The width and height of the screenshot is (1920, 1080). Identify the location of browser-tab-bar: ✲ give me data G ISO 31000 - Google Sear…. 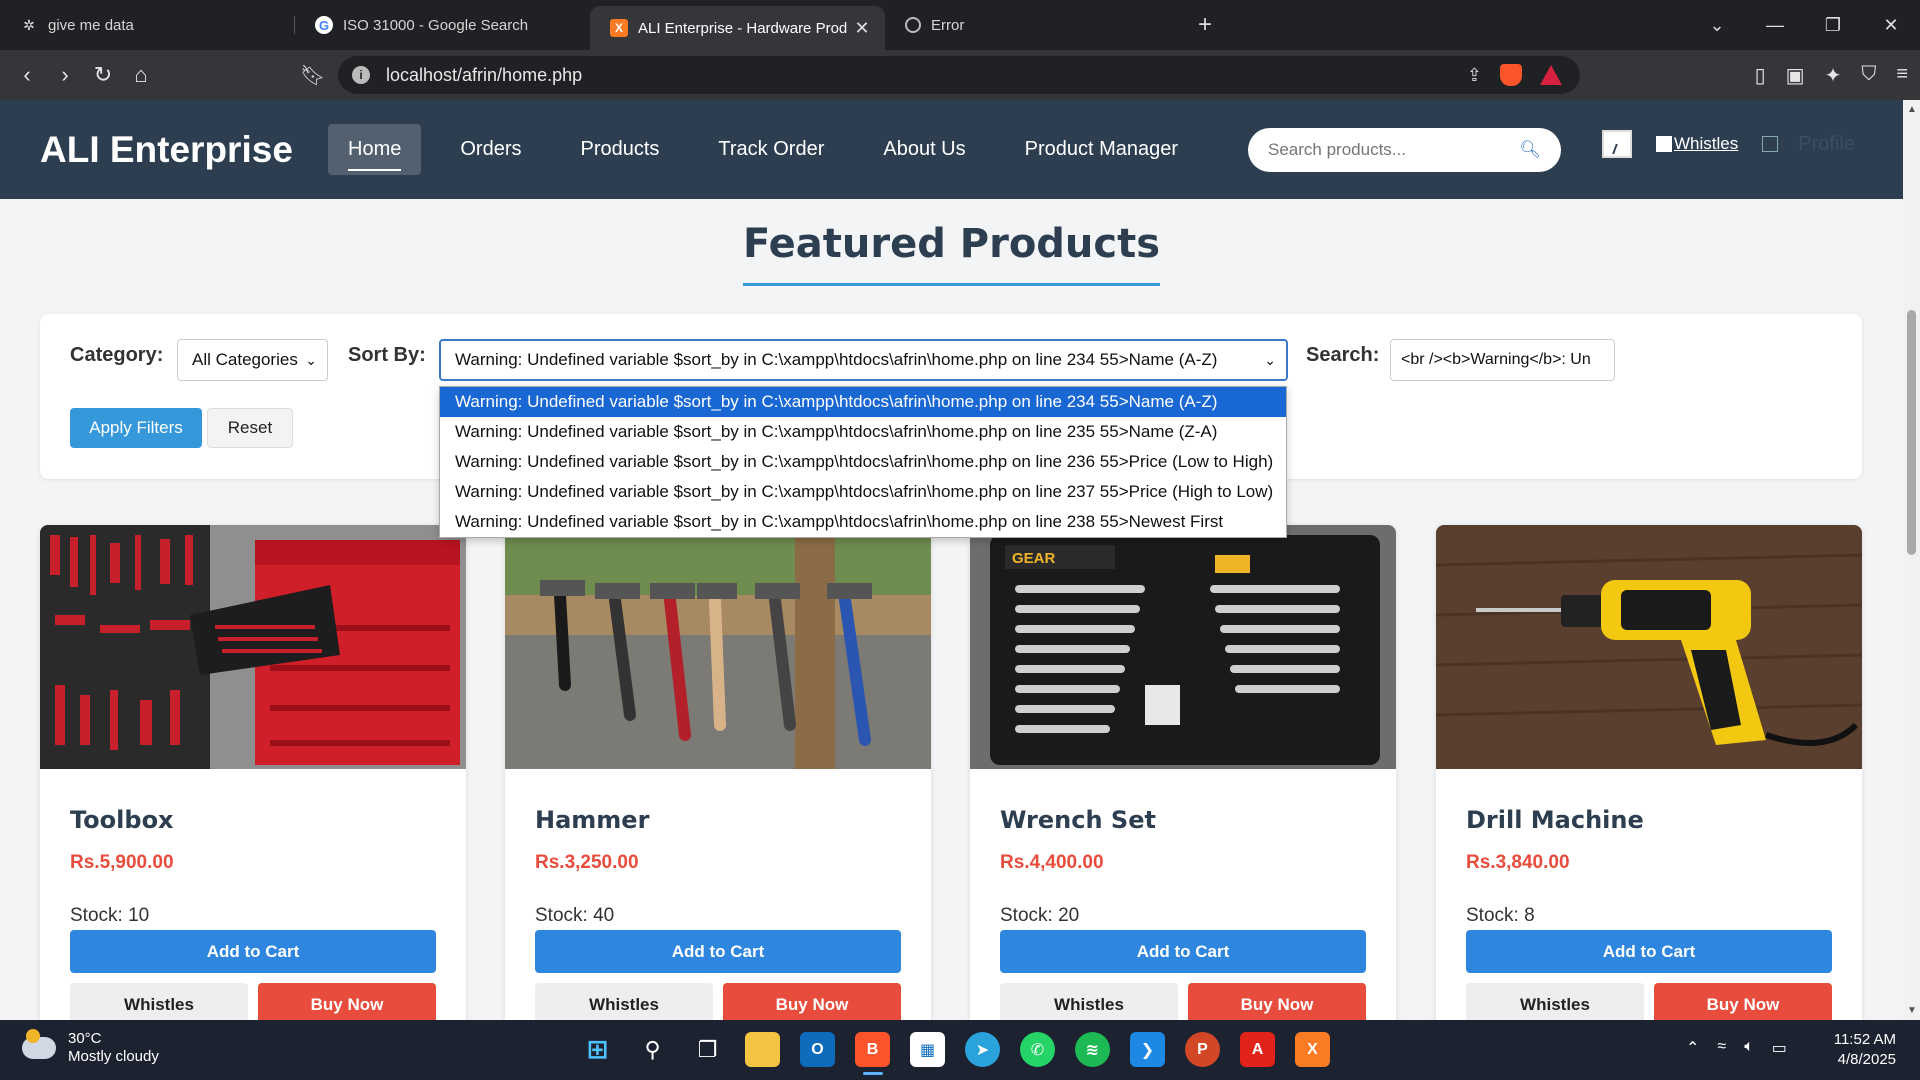
(960, 25).